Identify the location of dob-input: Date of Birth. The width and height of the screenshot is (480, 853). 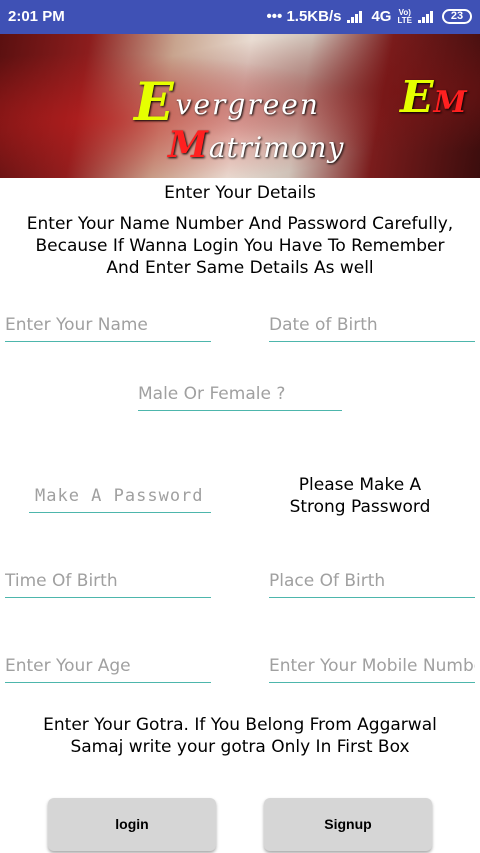
(372, 328).